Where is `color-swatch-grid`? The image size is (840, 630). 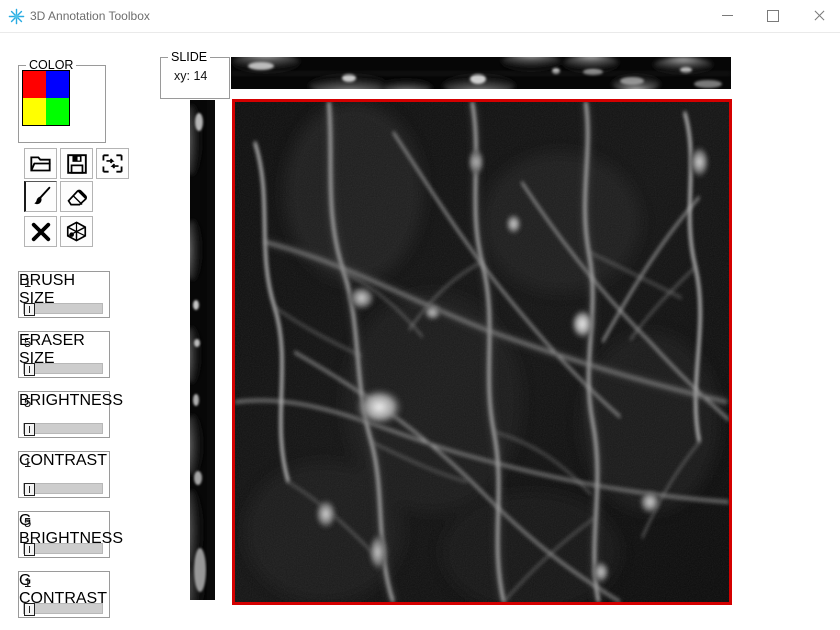
color-swatch-grid is located at coordinates (46, 98).